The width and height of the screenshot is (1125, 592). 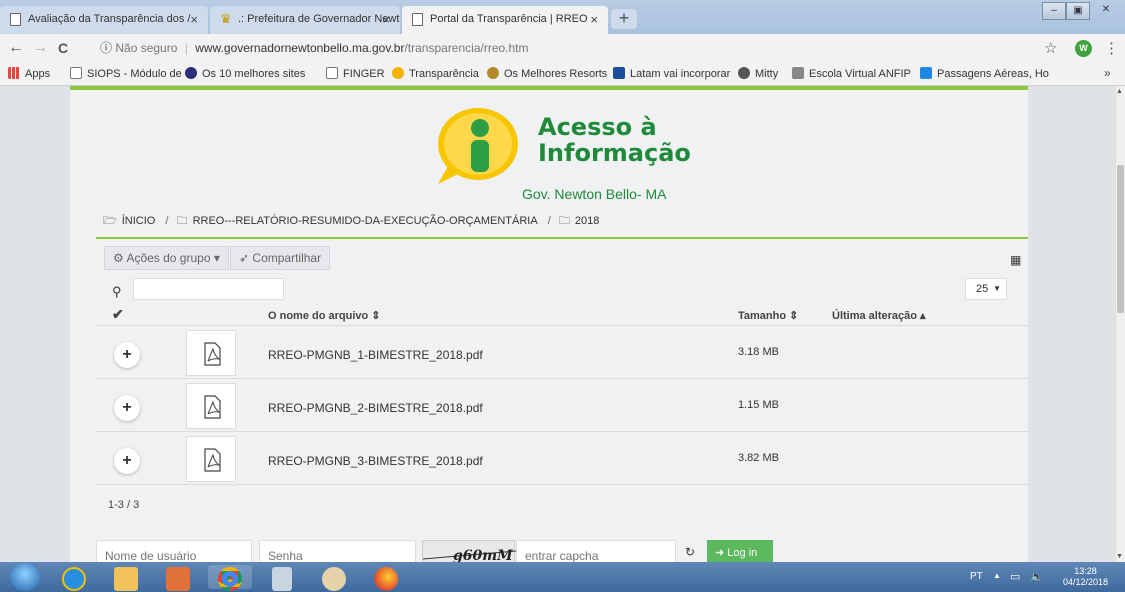 I want to click on gear-icon: ⚙, so click(x=118, y=258).